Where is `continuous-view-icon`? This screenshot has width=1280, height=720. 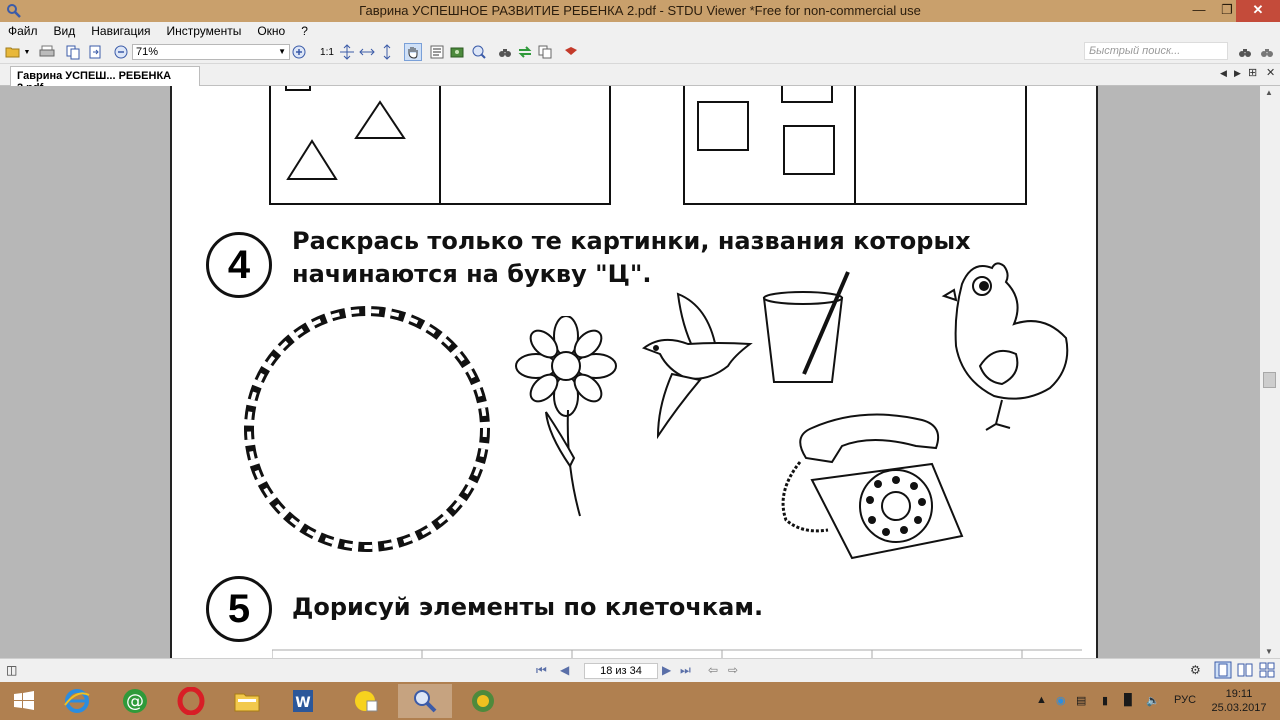
continuous-view-icon is located at coordinates (1267, 671).